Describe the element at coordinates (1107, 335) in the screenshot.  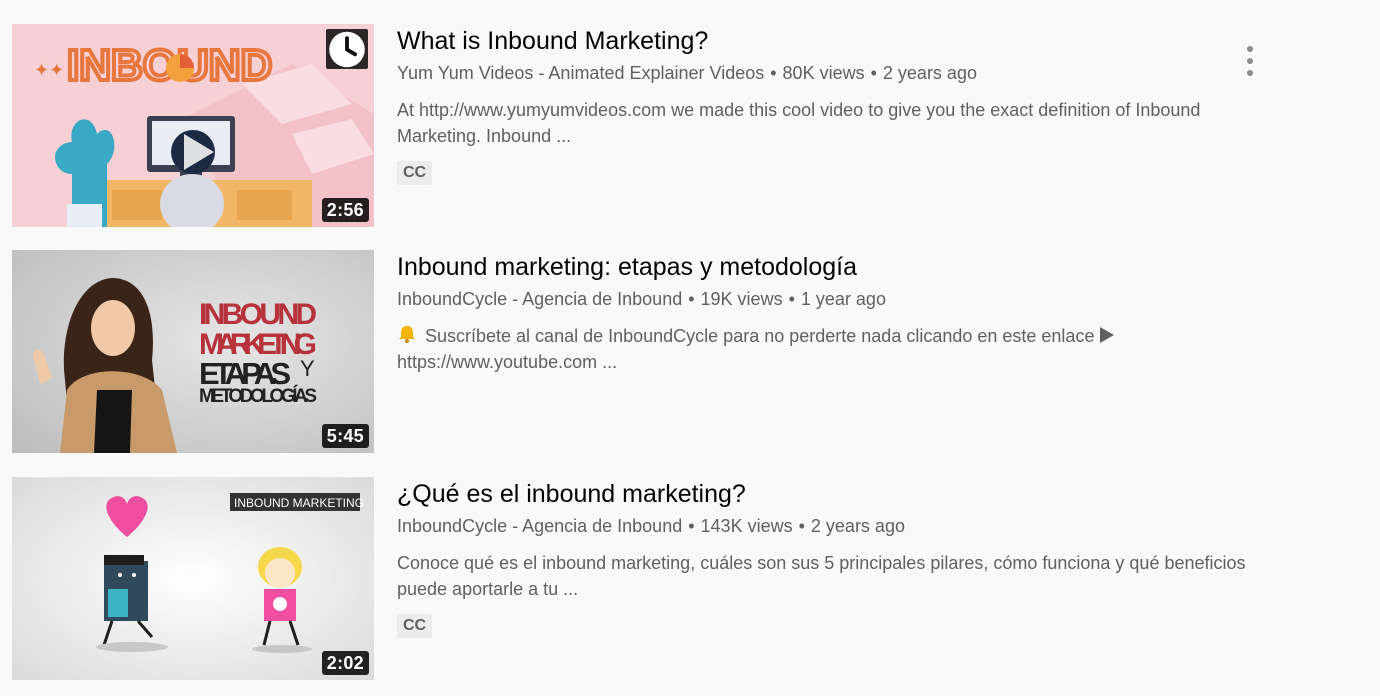
I see `play-triangle-icon` at that location.